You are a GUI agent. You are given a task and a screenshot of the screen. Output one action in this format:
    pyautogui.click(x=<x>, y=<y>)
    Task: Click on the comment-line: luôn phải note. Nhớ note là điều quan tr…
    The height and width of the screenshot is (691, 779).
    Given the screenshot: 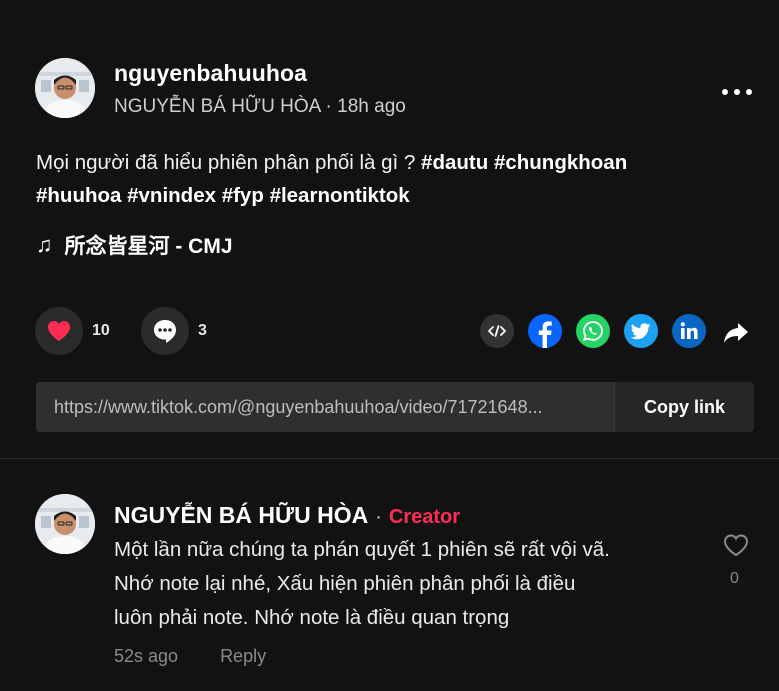 What is the action you would take?
    pyautogui.click(x=312, y=617)
    